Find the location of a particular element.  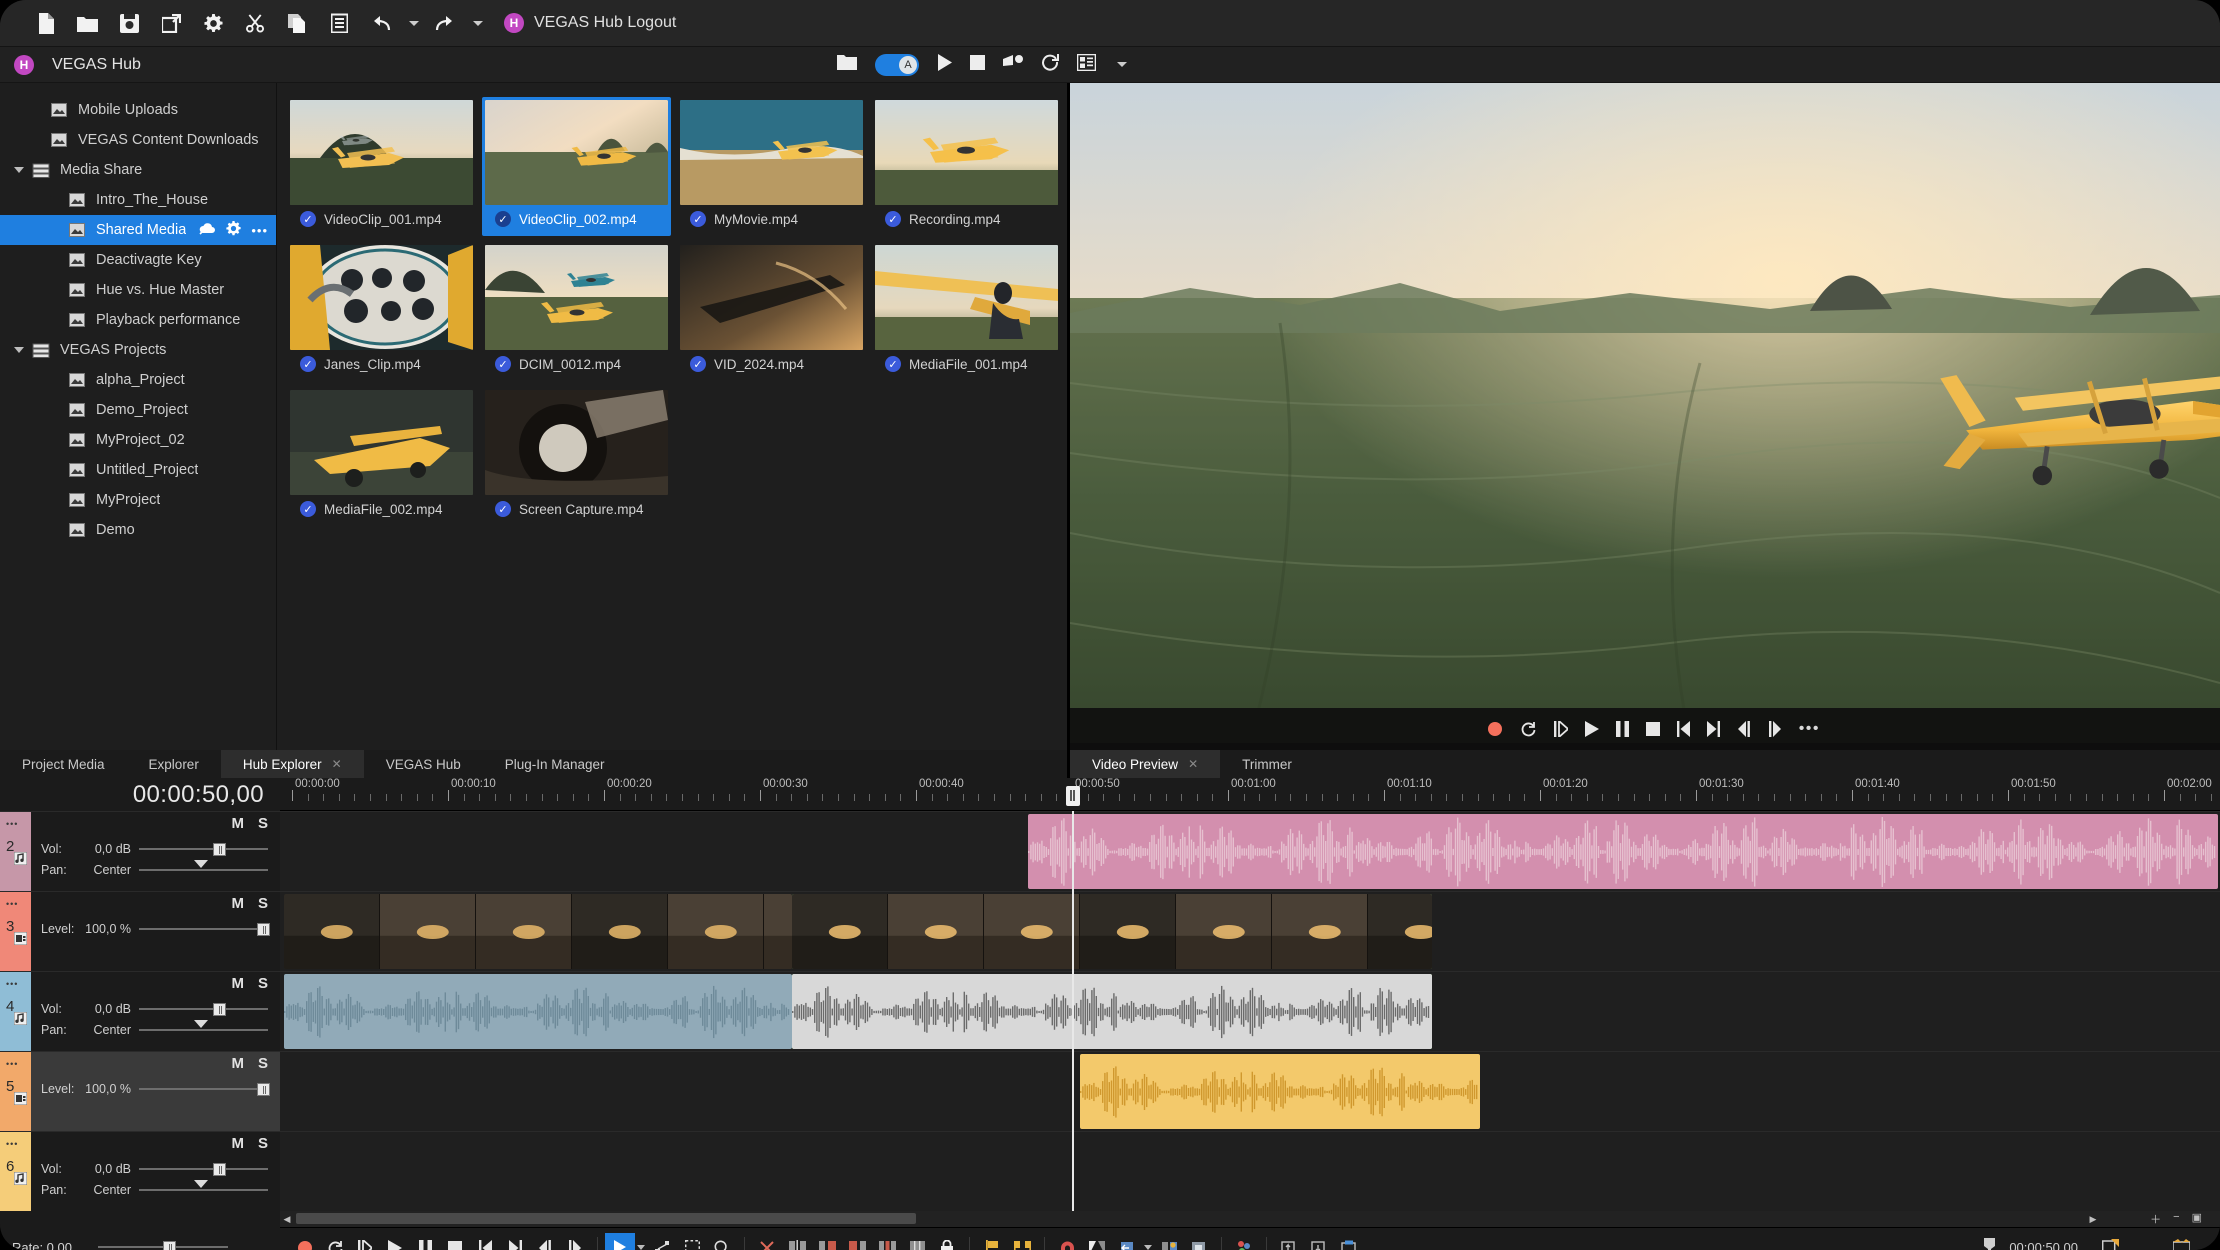

expander-arrow-icon is located at coordinates (19, 350).